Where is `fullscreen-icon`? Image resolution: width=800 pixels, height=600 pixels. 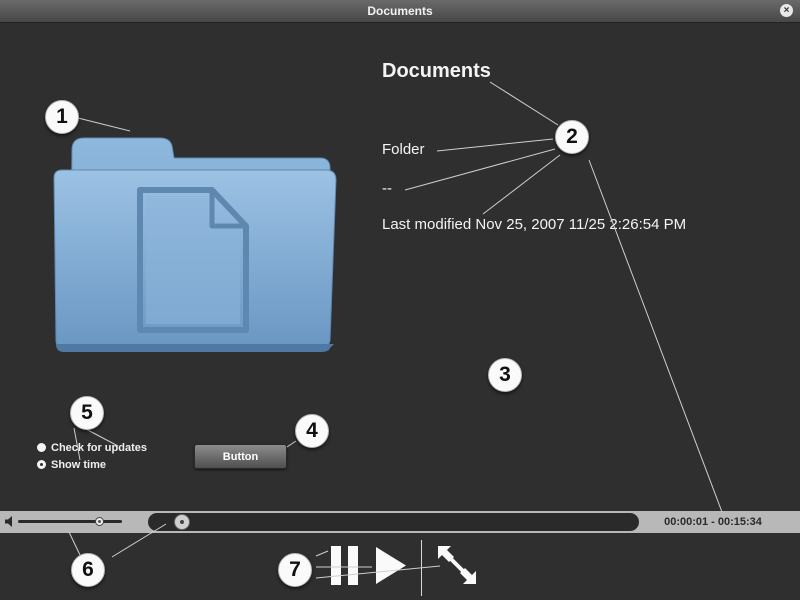 fullscreen-icon is located at coordinates (457, 565).